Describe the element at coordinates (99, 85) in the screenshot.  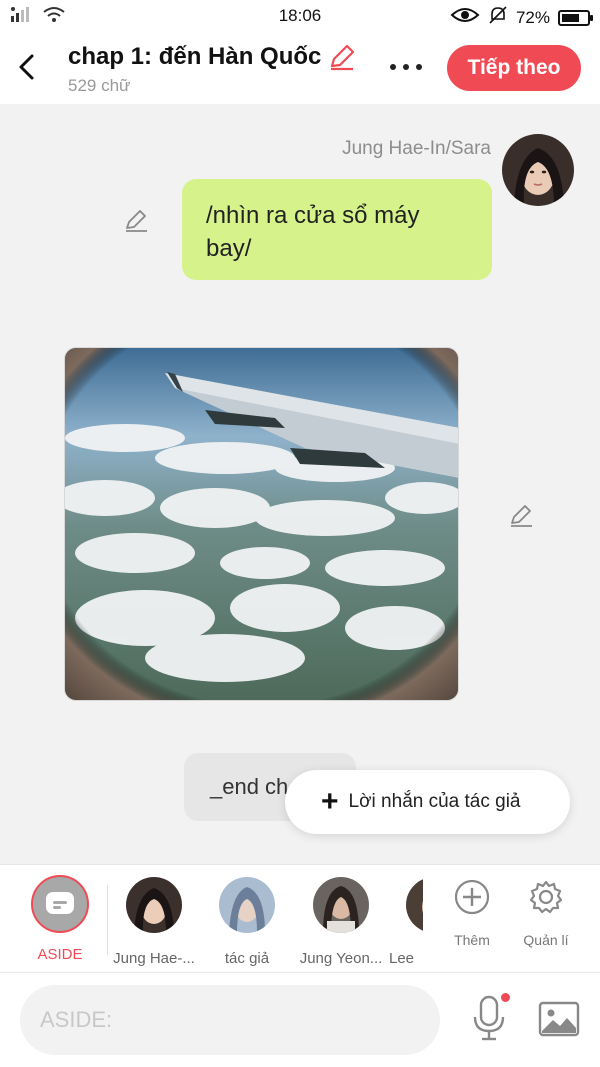
I see `word-count: 529 chữ` at that location.